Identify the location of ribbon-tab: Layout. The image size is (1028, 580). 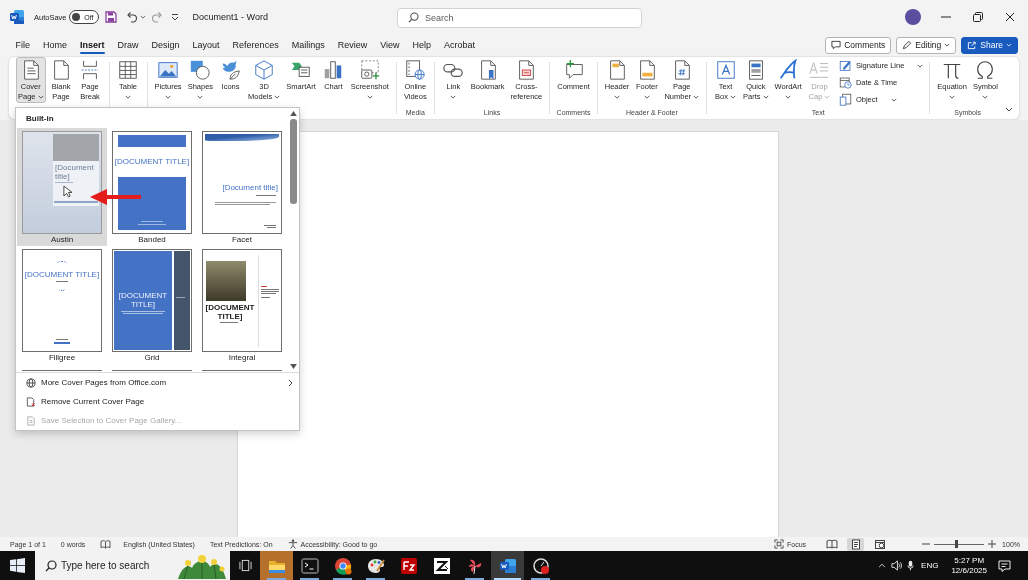
(206, 45).